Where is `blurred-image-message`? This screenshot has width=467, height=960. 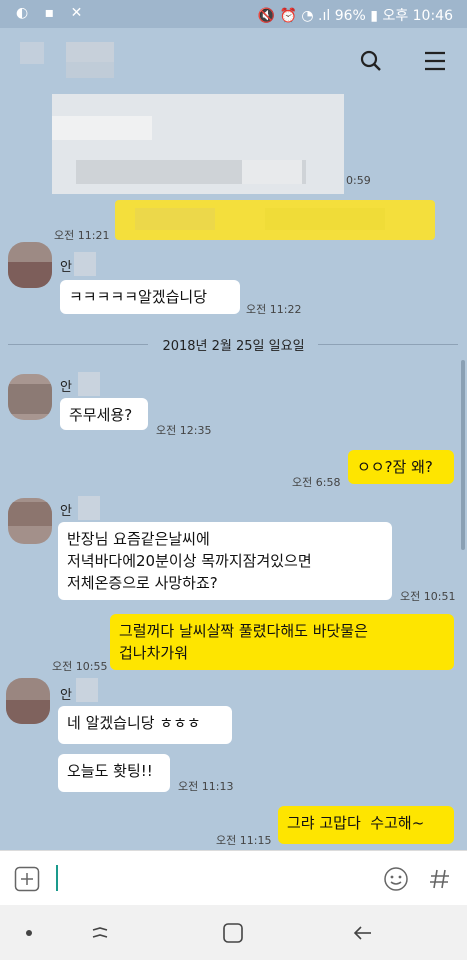 blurred-image-message is located at coordinates (198, 144).